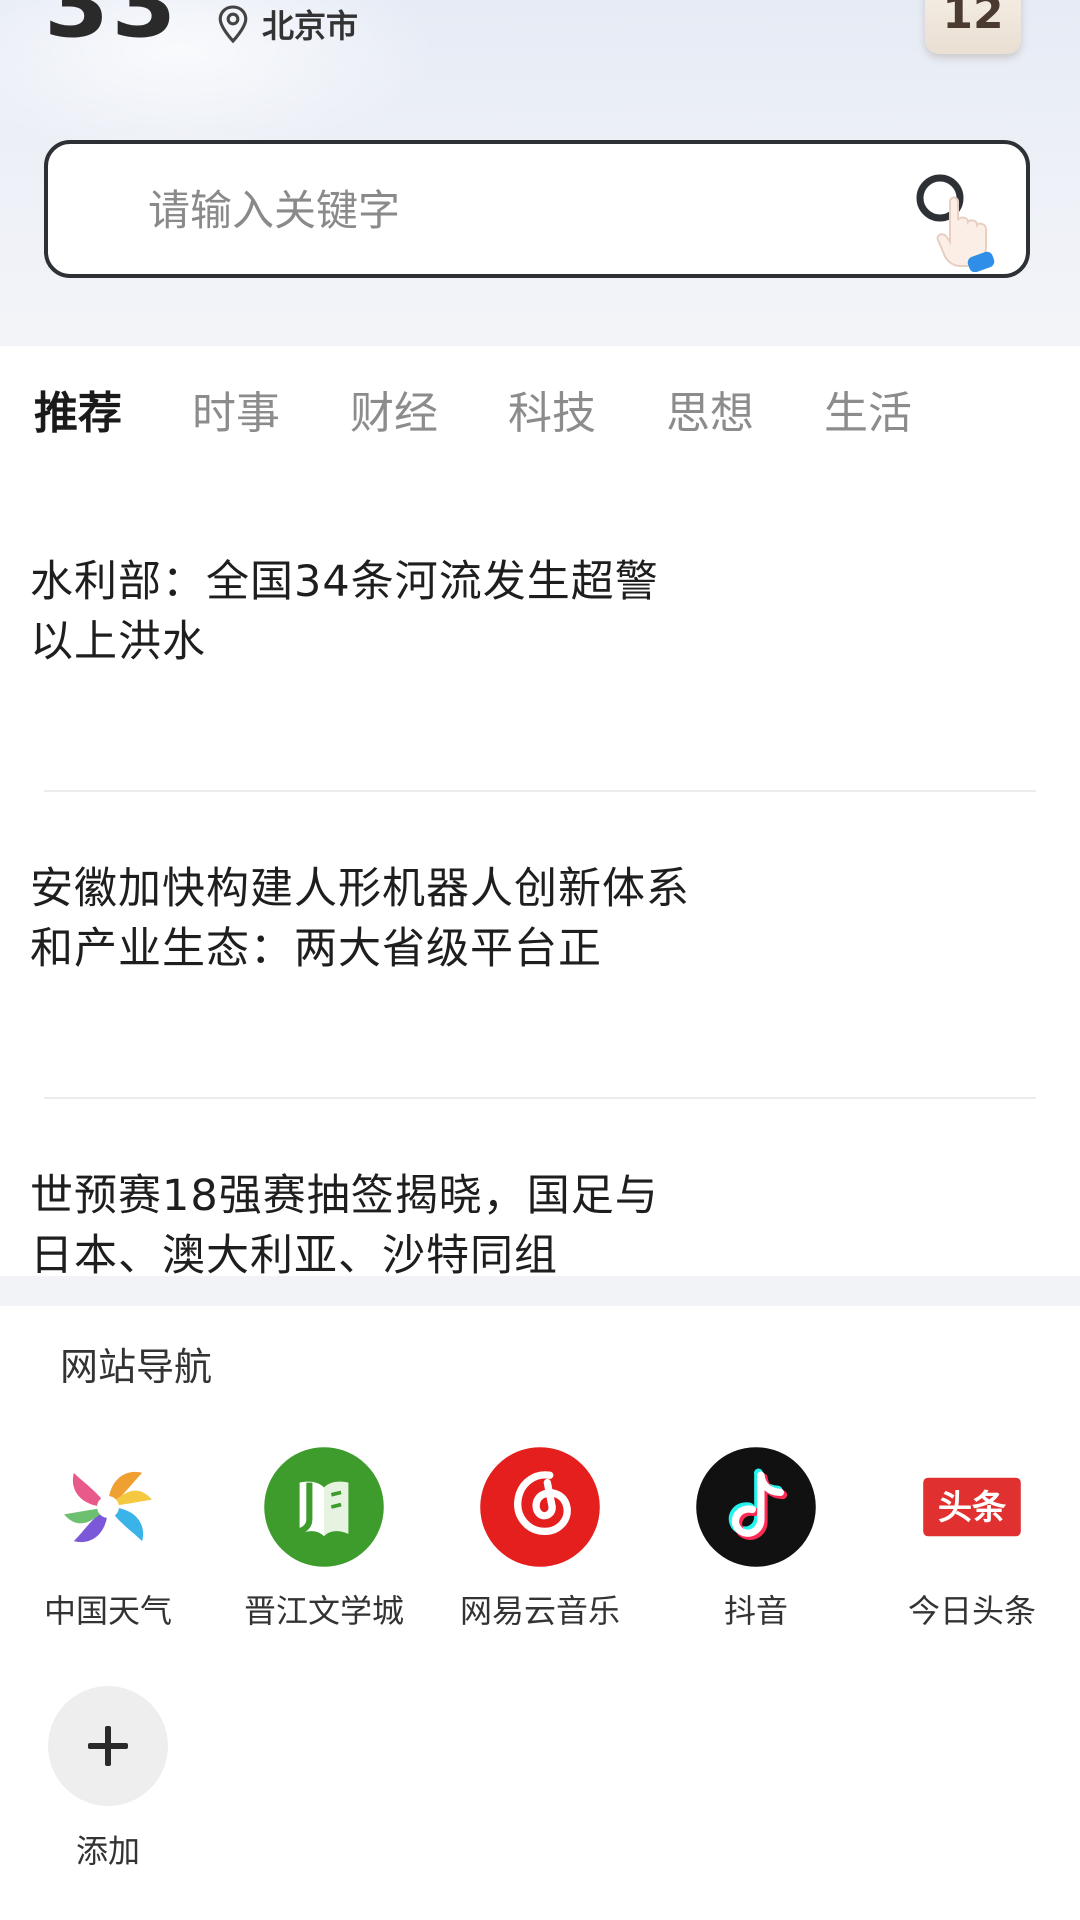 The height and width of the screenshot is (1920, 1080). What do you see at coordinates (756, 1507) in the screenshot?
I see `douyin-icon` at bounding box center [756, 1507].